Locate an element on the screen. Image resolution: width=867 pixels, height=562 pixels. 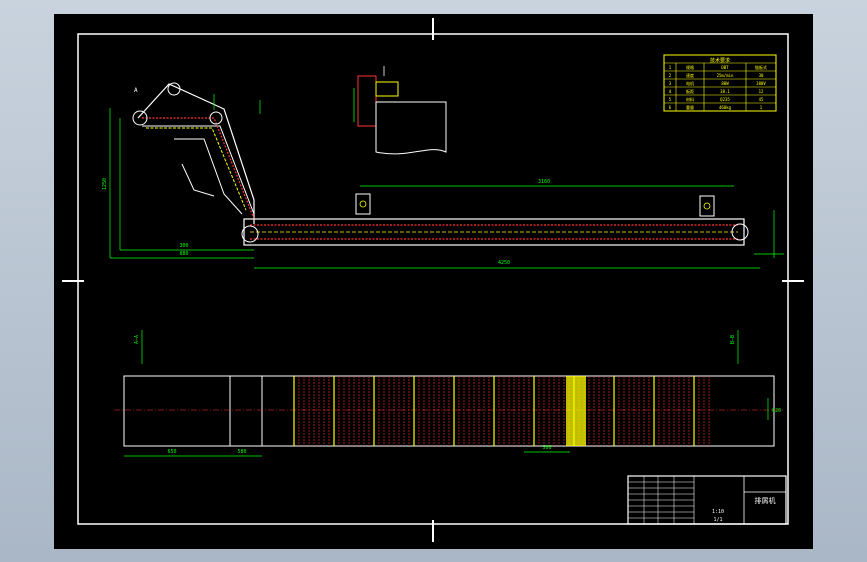
parts-table-cell: 460kg is located at coordinates (725, 107).